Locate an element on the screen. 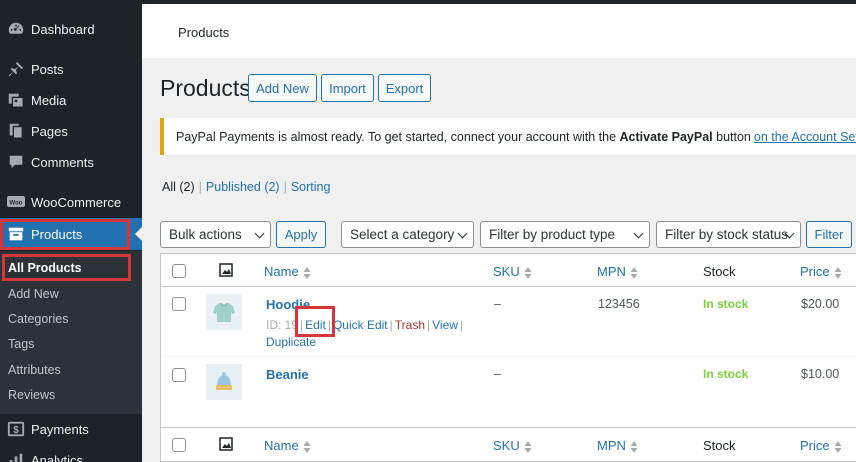 Image resolution: width=856 pixels, height=462 pixels. submenu-all-products: All Products is located at coordinates (45, 268).